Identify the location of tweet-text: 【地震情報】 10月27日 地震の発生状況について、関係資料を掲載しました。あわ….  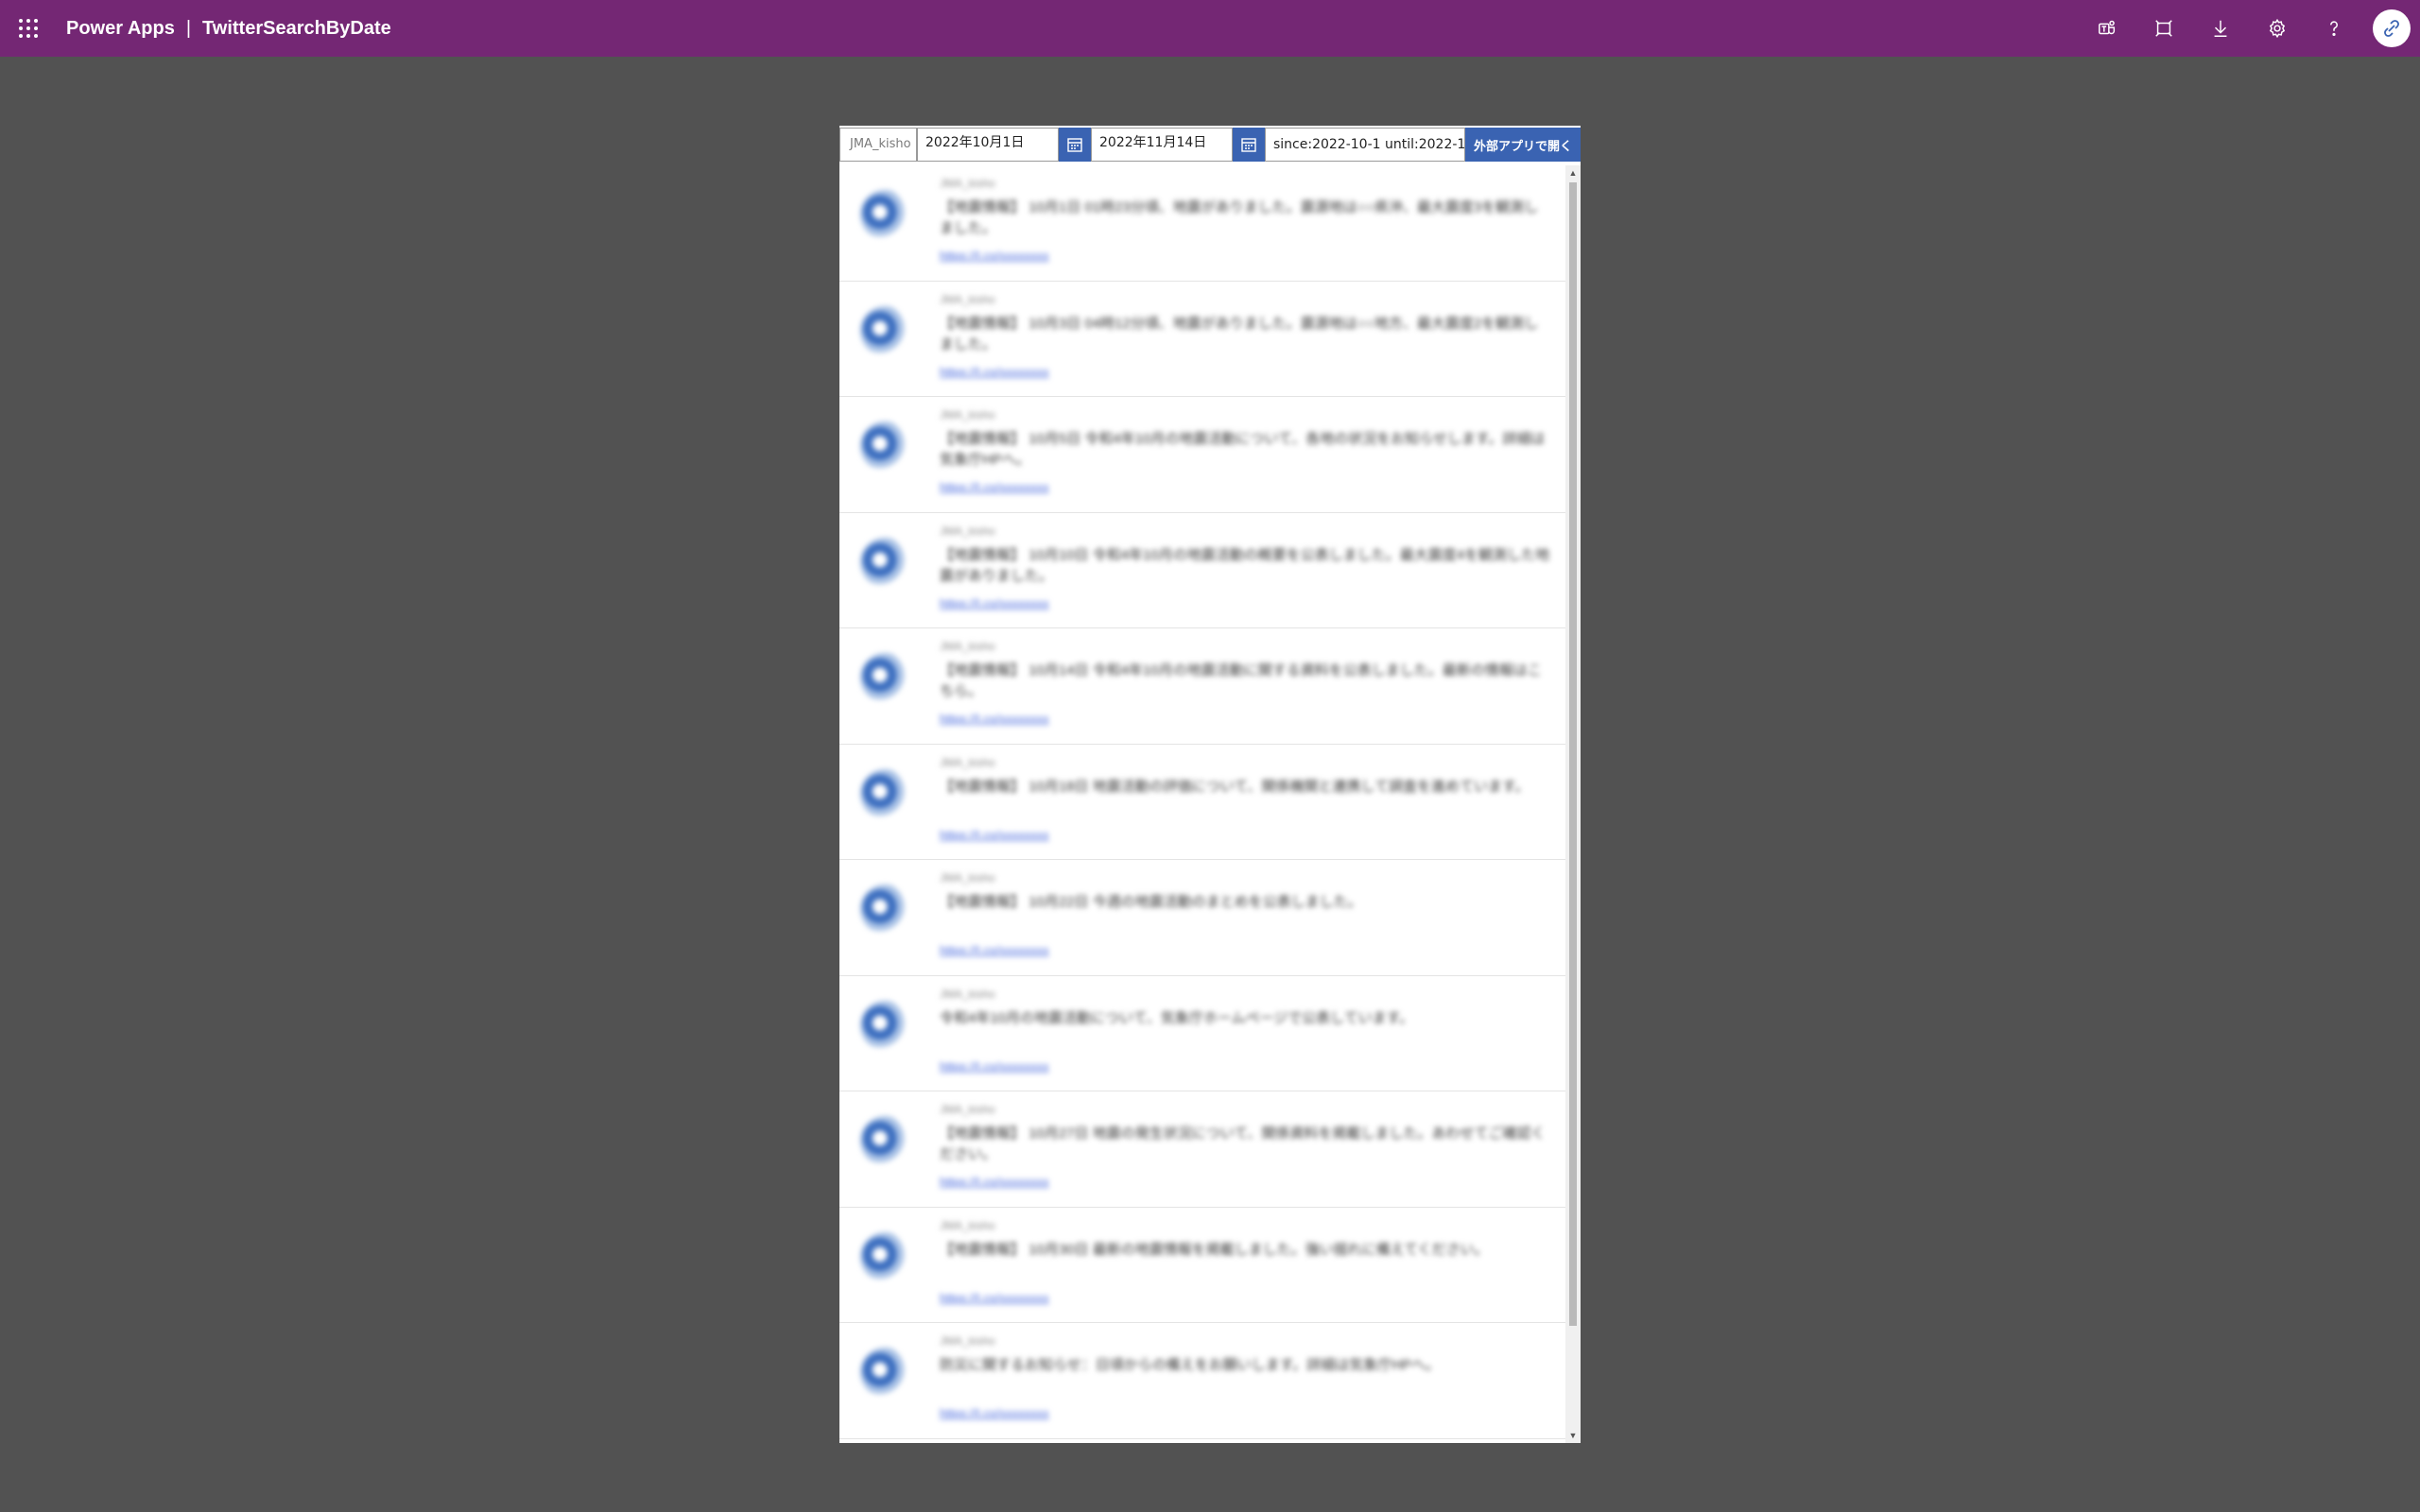
(1243, 1143).